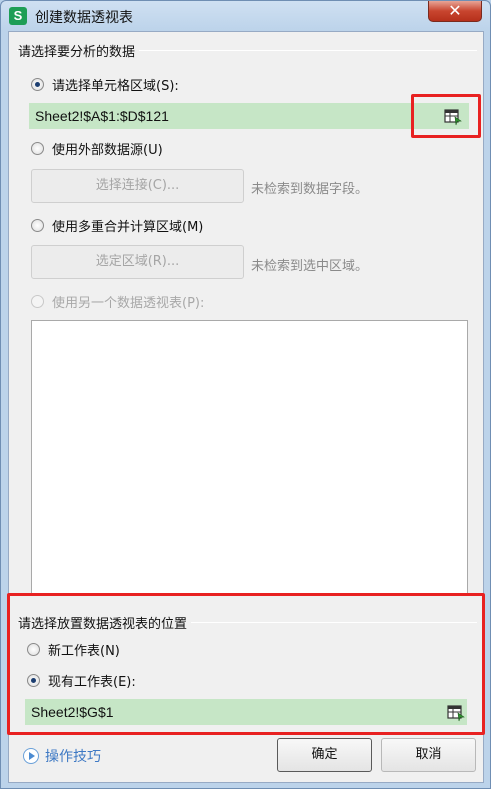  What do you see at coordinates (128, 227) in the screenshot?
I see `radio-consolidation-label: 使用多重合并计算区域(M)` at bounding box center [128, 227].